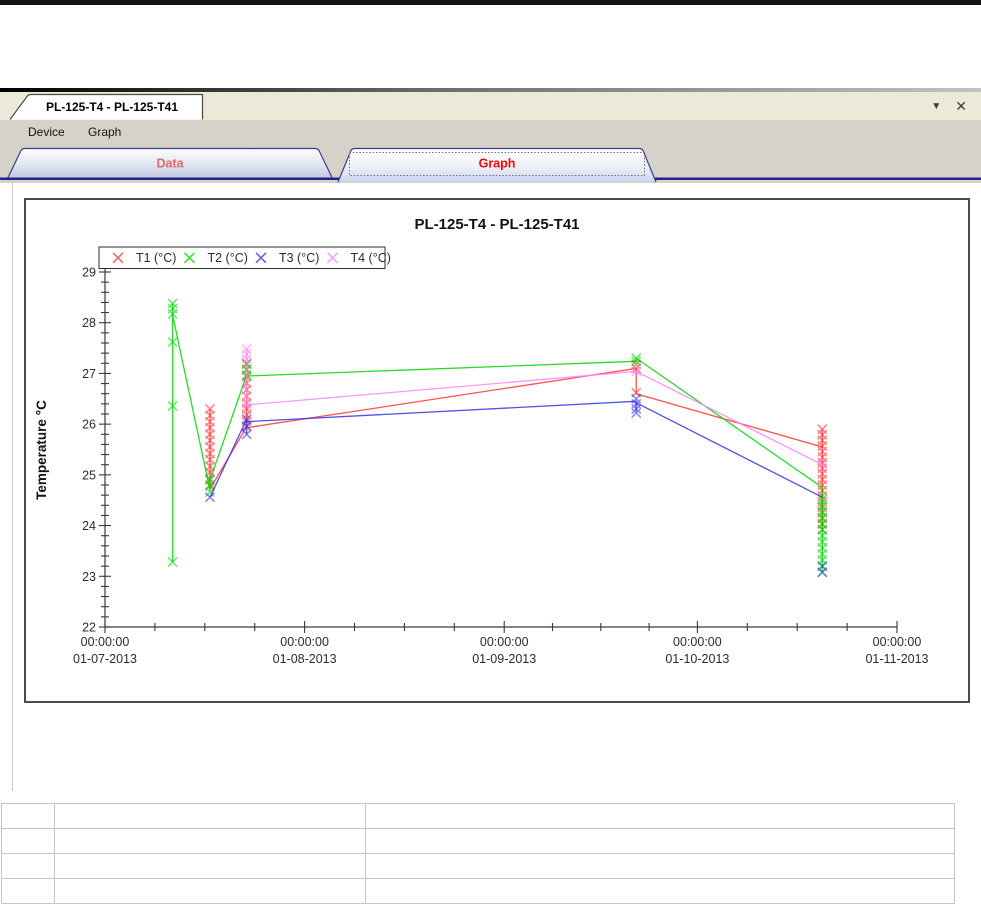 This screenshot has width=981, height=905. I want to click on series-markers-T1, so click(516, 446).